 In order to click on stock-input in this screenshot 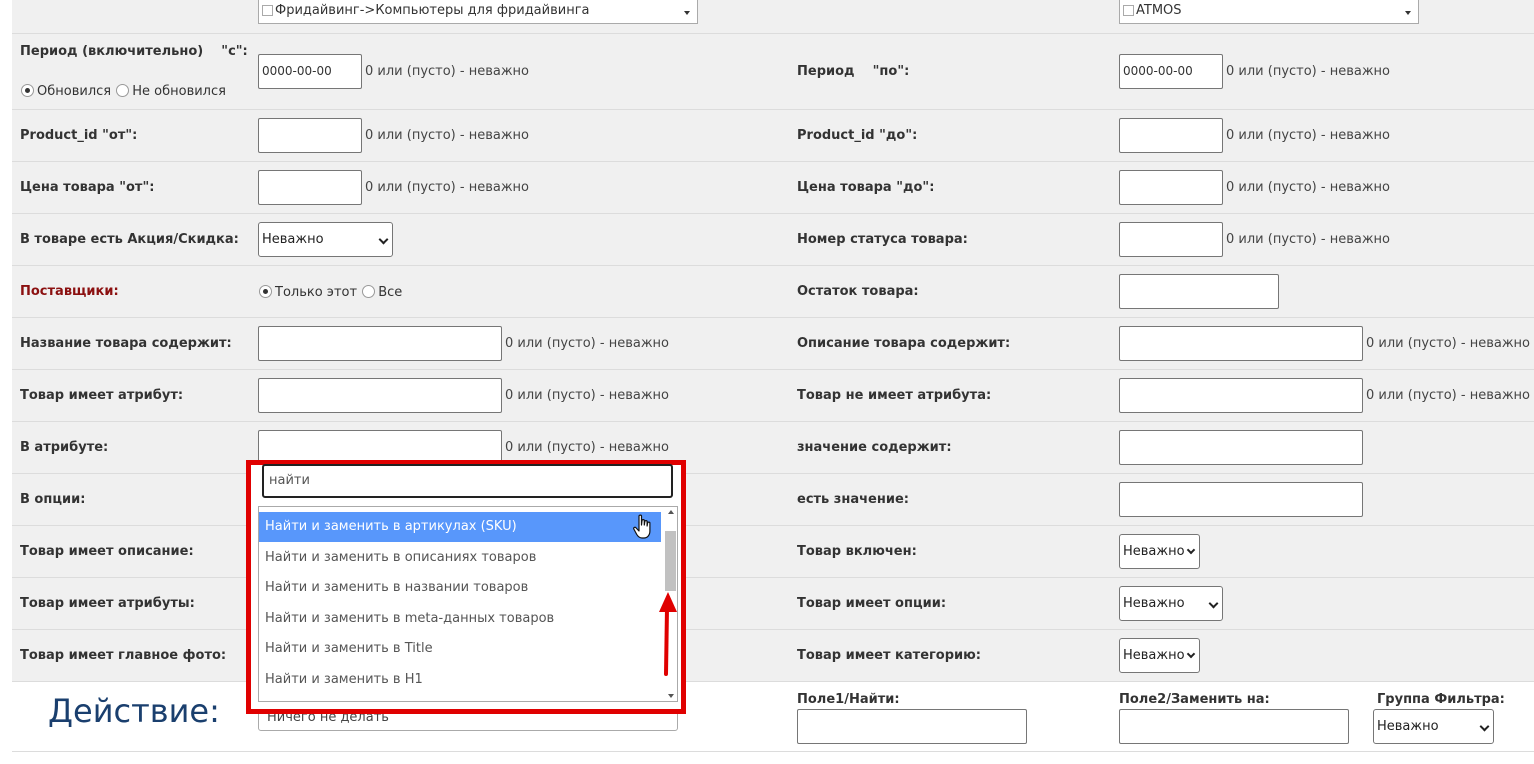, I will do `click(1199, 291)`.